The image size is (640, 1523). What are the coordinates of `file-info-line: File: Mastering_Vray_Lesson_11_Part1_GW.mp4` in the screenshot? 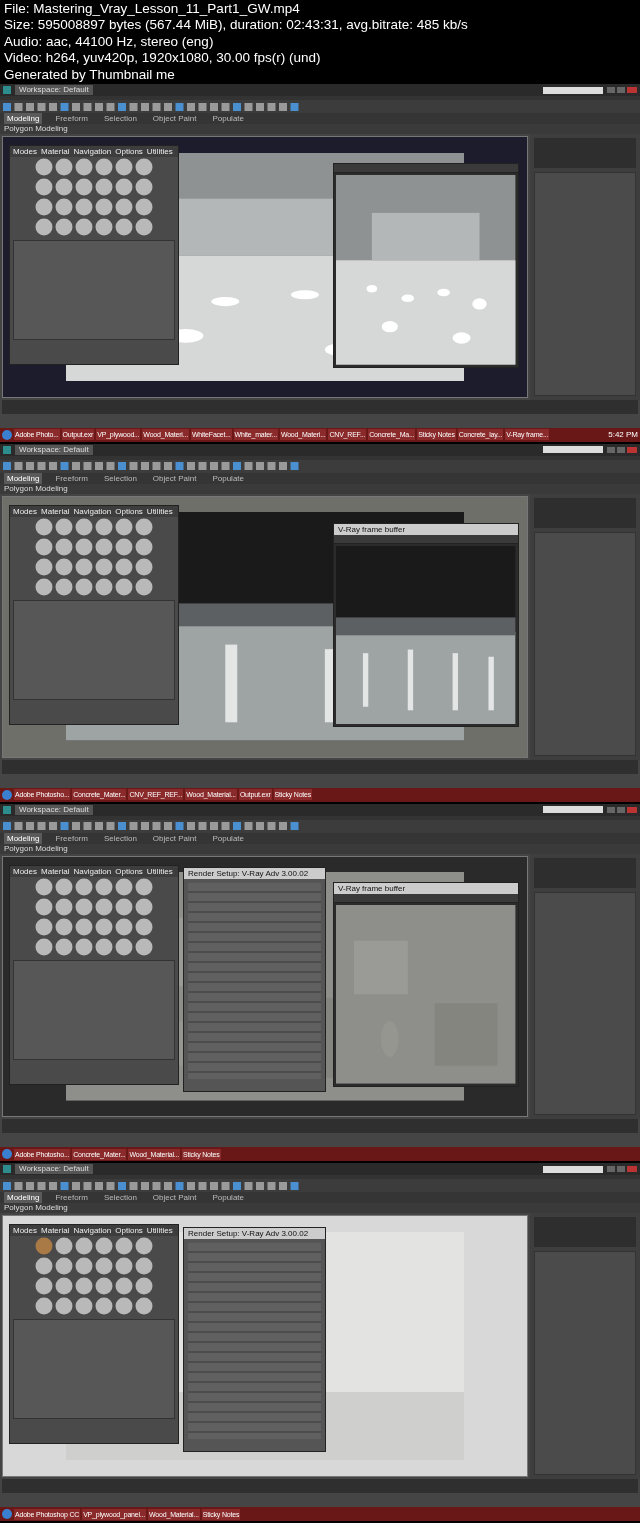 It's located at (152, 9).